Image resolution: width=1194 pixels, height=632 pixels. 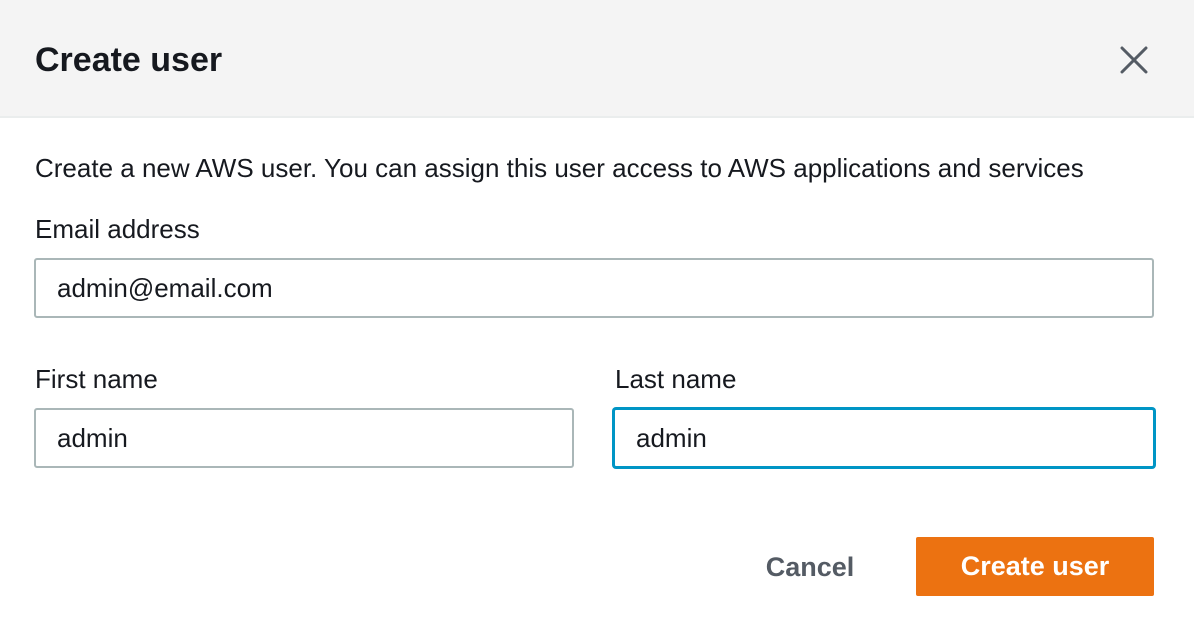 I want to click on email-field, so click(x=594, y=288).